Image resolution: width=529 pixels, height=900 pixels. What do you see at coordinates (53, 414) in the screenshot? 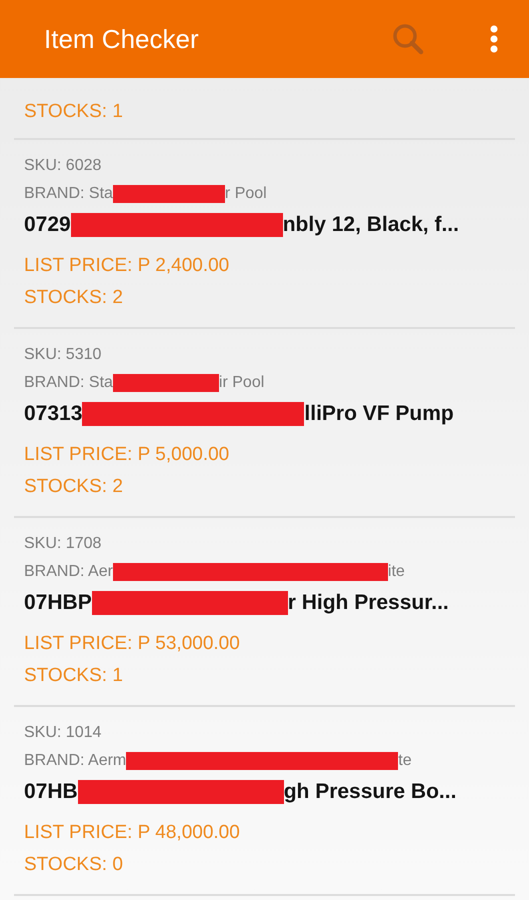
I see `item-name: 07313` at bounding box center [53, 414].